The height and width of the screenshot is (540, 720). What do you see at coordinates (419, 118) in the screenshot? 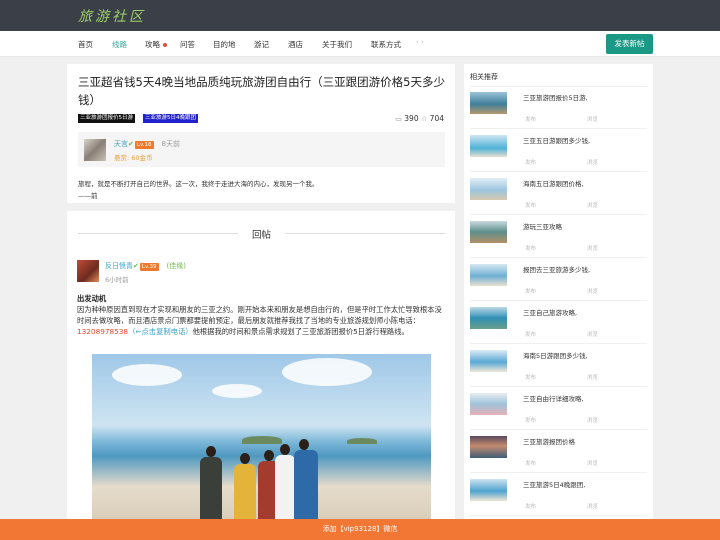
I see `article-stats: ▭ 390 ☆ 704` at bounding box center [419, 118].